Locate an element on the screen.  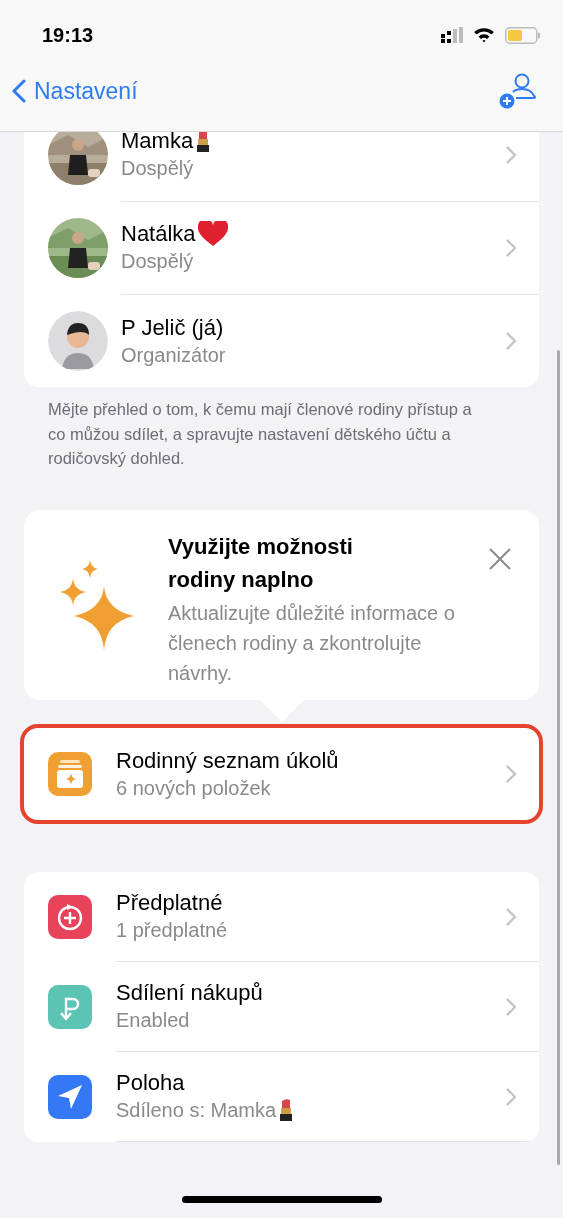
row-title: Rodinný seznam úkolů is located at coordinates (227, 760).